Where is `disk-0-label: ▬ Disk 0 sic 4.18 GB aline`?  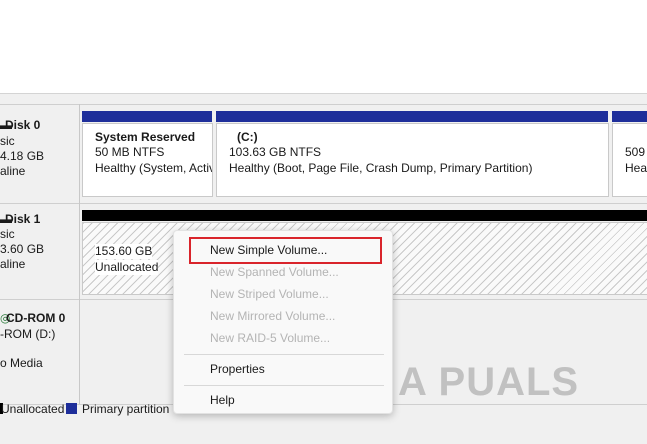 disk-0-label: ▬ Disk 0 sic 4.18 GB aline is located at coordinates (39, 154).